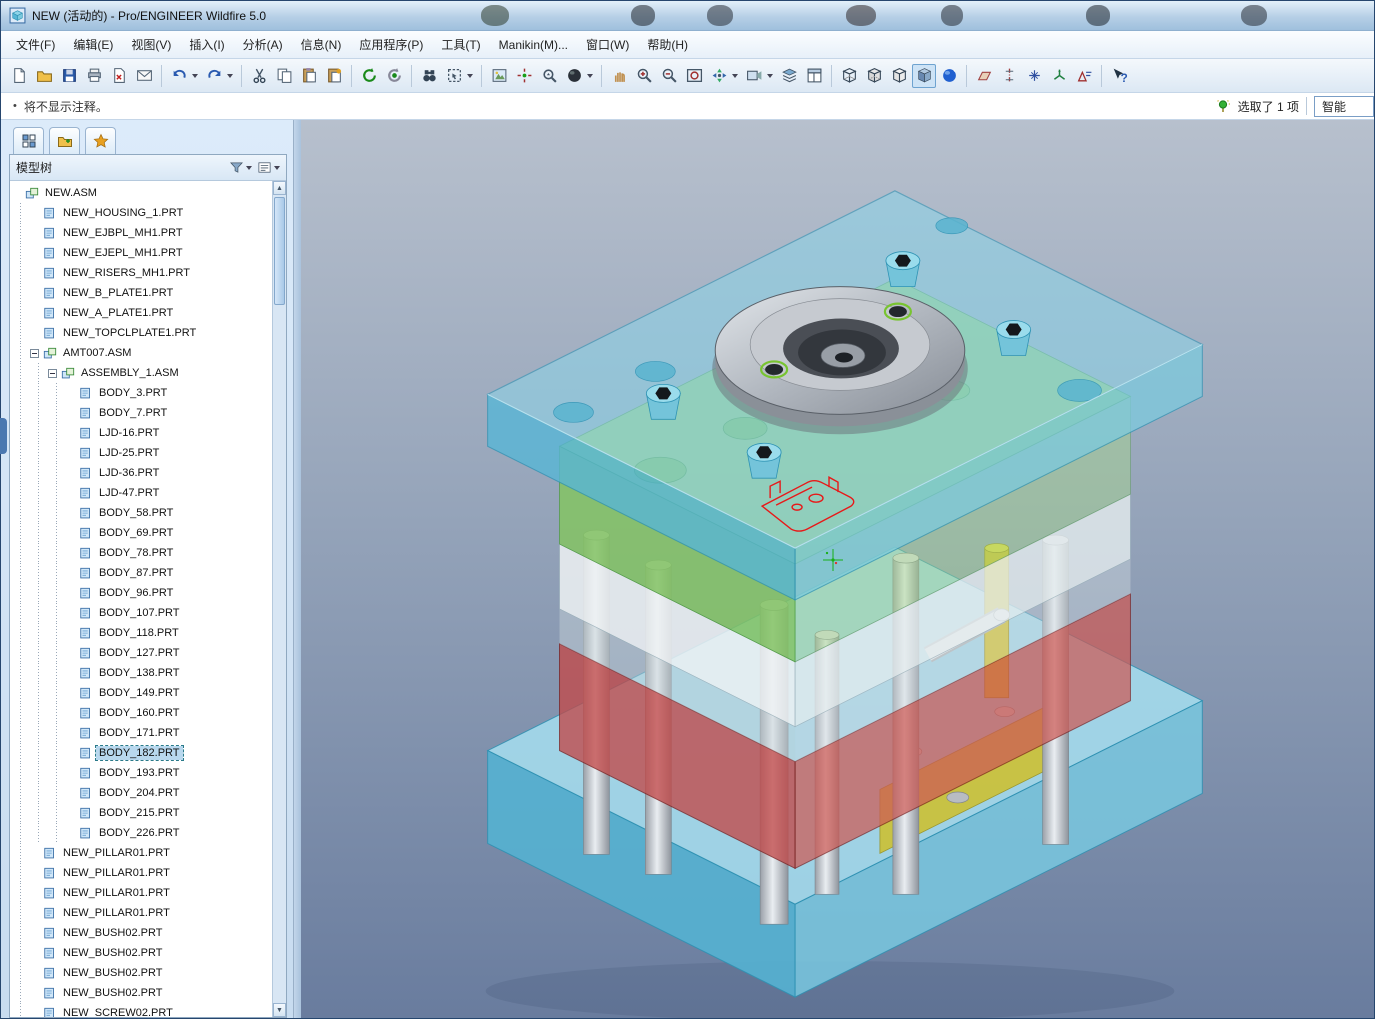 Image resolution: width=1375 pixels, height=1019 pixels. What do you see at coordinates (268, 167) in the screenshot?
I see `tree-settings-button` at bounding box center [268, 167].